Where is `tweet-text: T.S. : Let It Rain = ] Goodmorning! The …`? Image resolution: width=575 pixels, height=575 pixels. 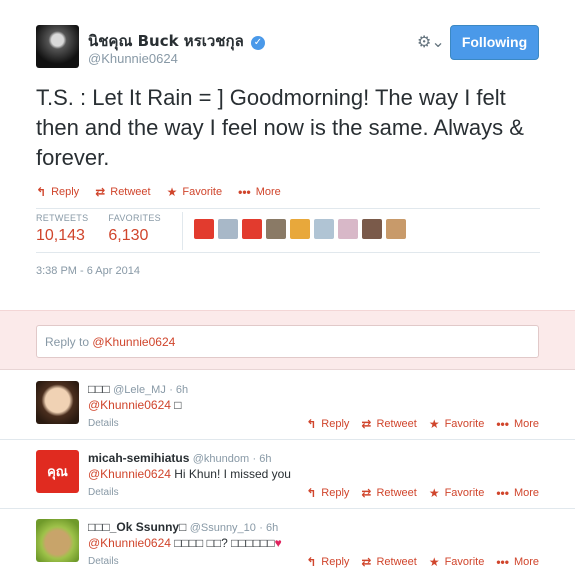
tweet-text: T.S. : Let It Rain = ] Goodmorning! The … is located at coordinates (280, 127).